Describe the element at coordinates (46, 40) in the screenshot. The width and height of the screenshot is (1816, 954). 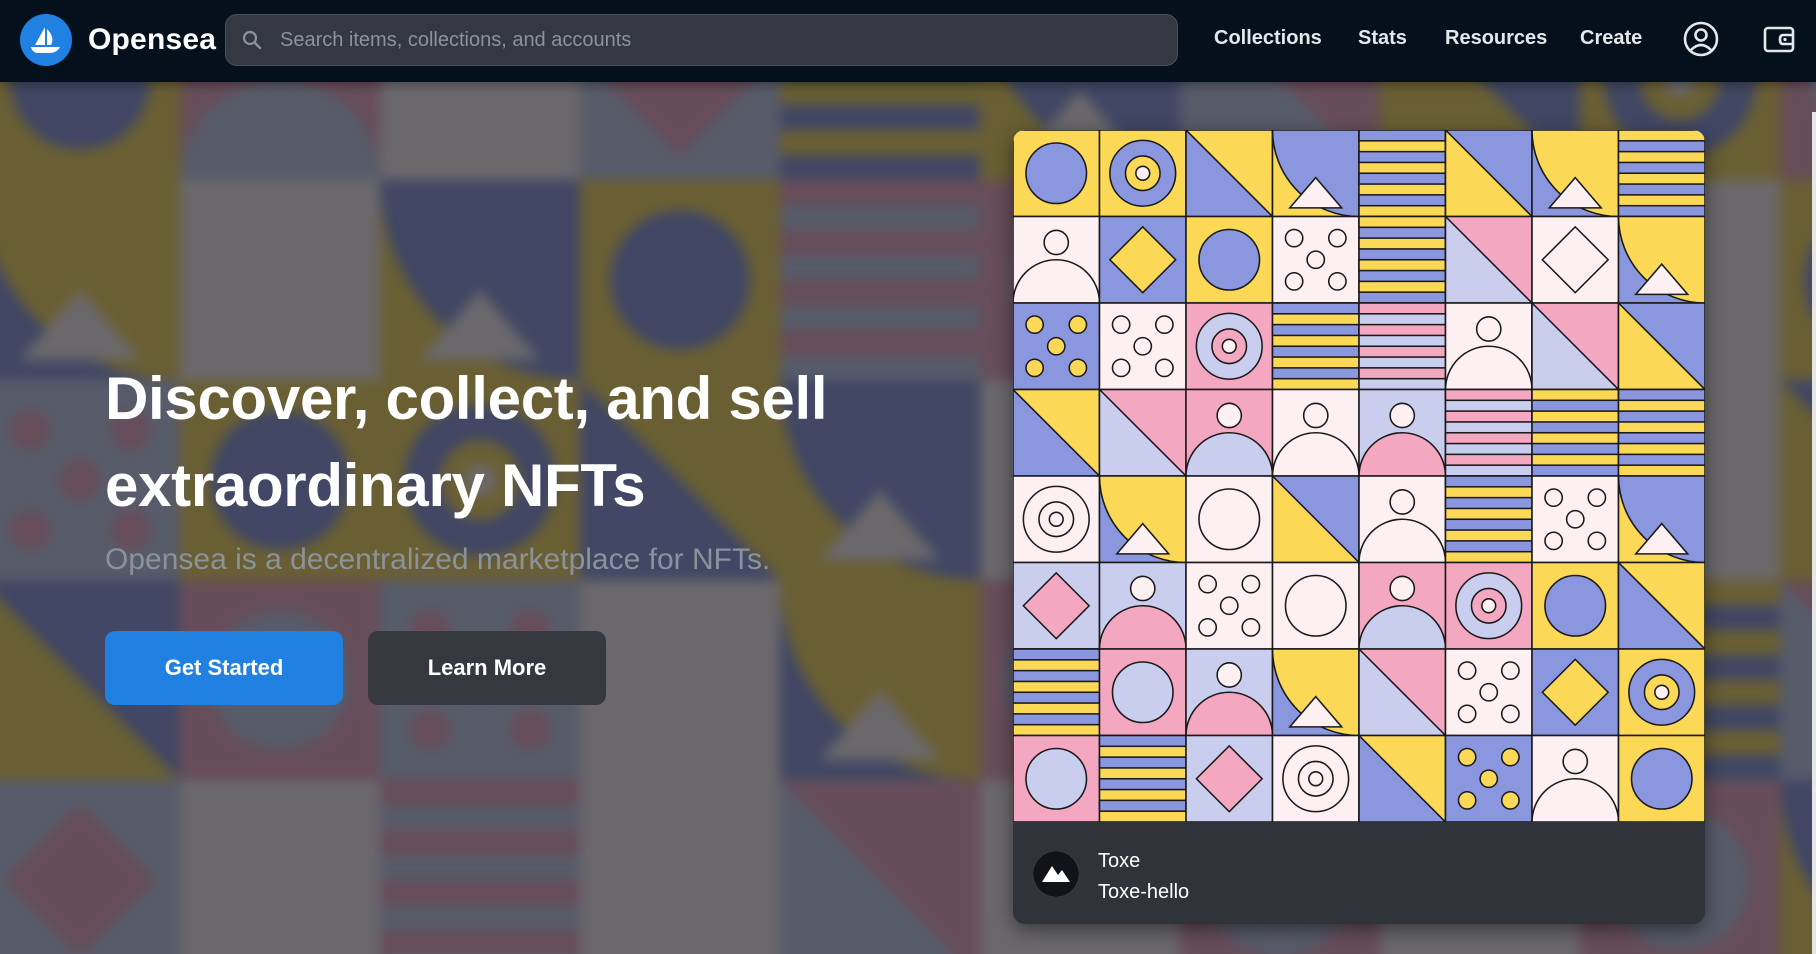
I see `opensea-boat-icon` at that location.